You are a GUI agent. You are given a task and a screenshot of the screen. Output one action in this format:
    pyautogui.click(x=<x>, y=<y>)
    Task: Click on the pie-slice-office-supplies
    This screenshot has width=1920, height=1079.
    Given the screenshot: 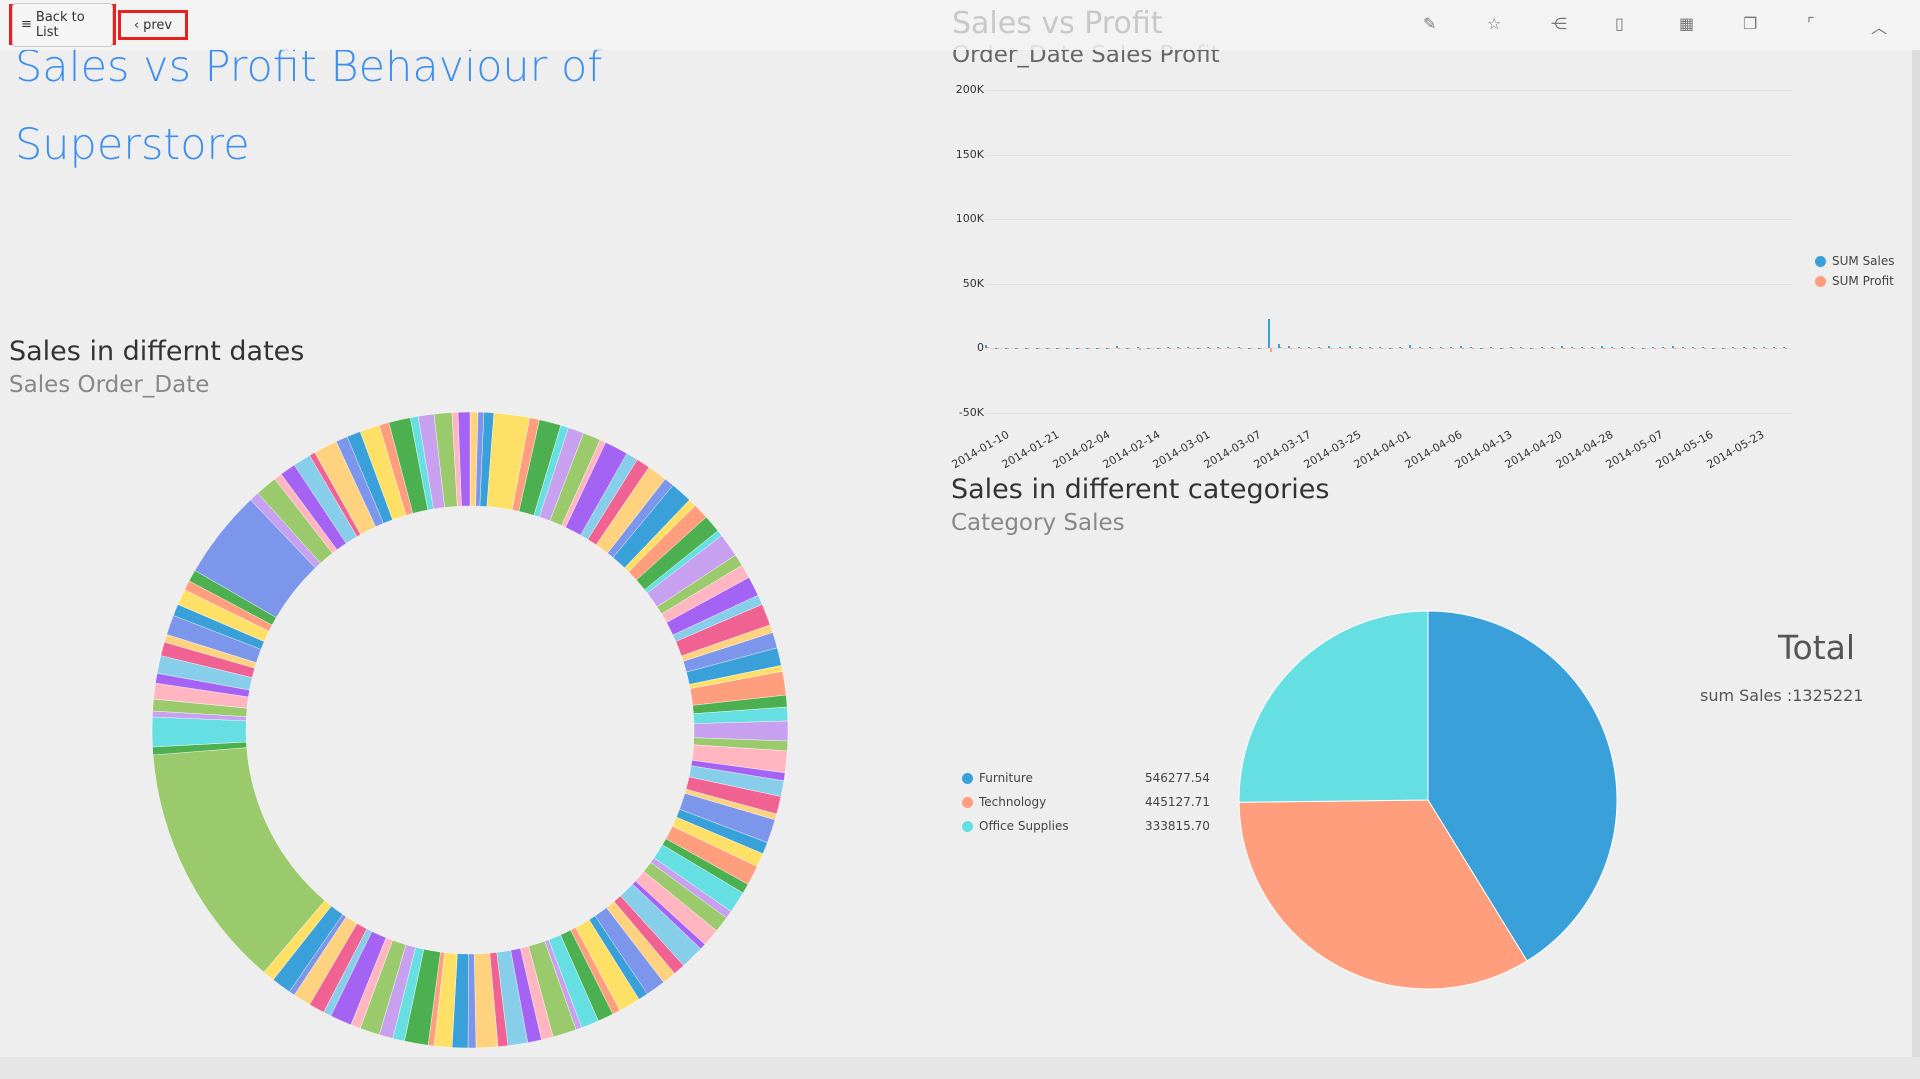 What is the action you would take?
    pyautogui.click(x=1333, y=706)
    